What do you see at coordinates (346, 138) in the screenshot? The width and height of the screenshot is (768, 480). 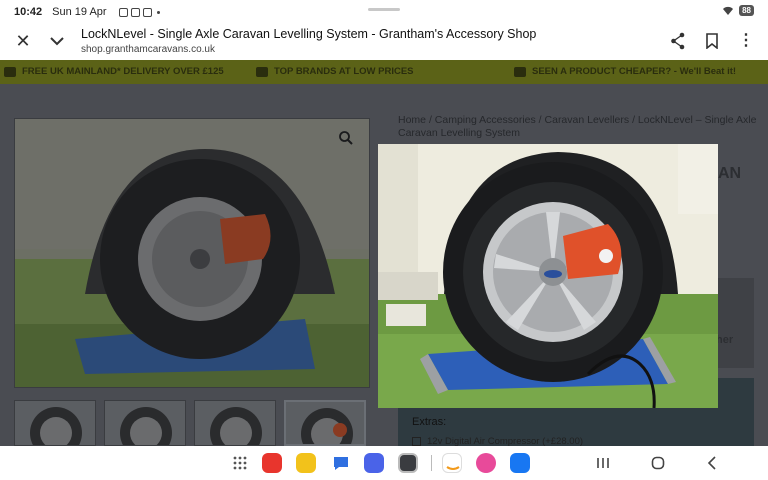 I see `zoom-icon` at bounding box center [346, 138].